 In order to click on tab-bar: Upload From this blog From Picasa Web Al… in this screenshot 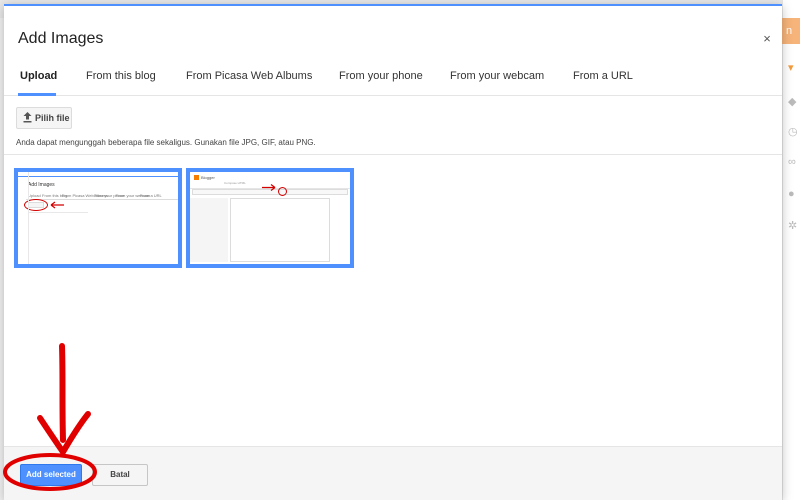, I will do `click(393, 80)`.